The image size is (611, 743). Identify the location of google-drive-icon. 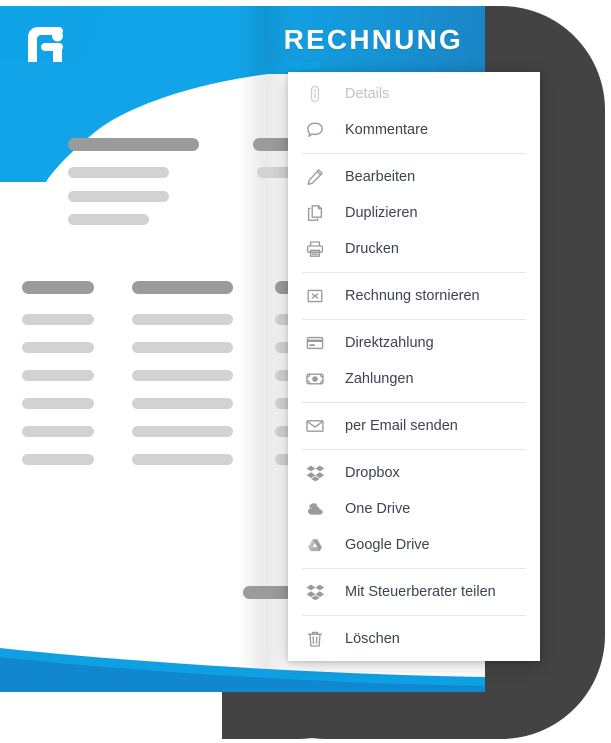
(319, 545).